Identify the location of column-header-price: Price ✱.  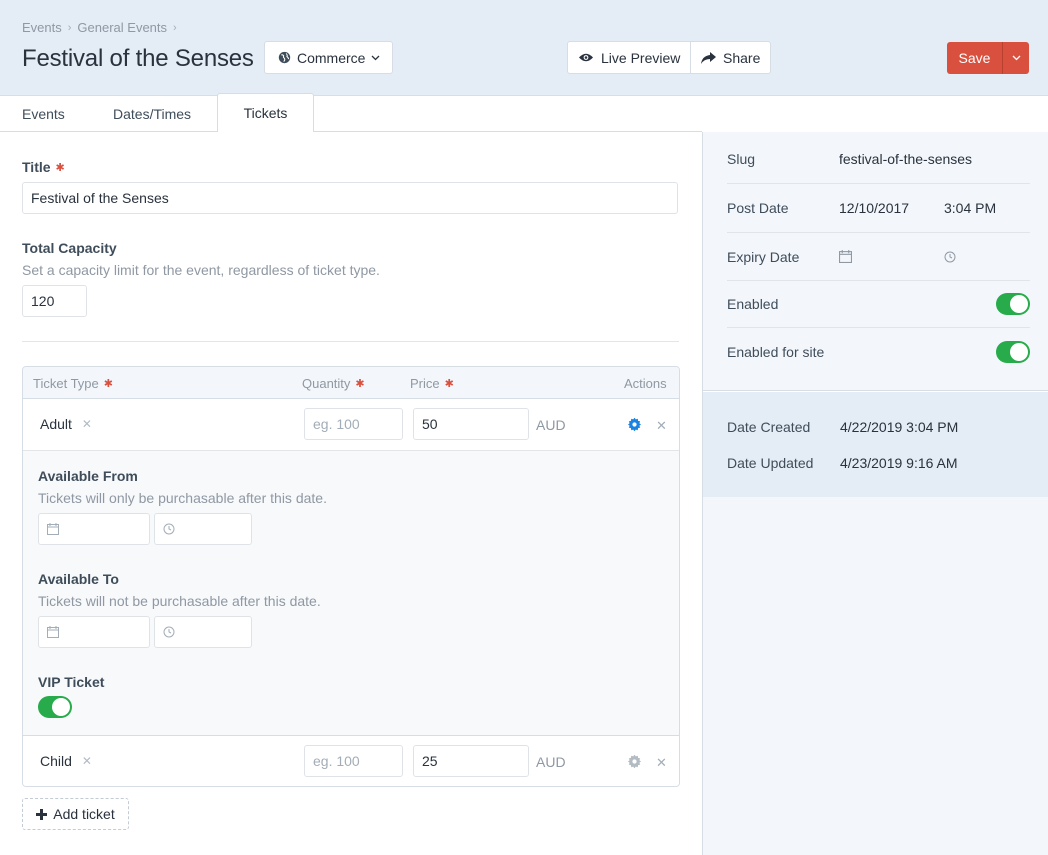
(432, 383).